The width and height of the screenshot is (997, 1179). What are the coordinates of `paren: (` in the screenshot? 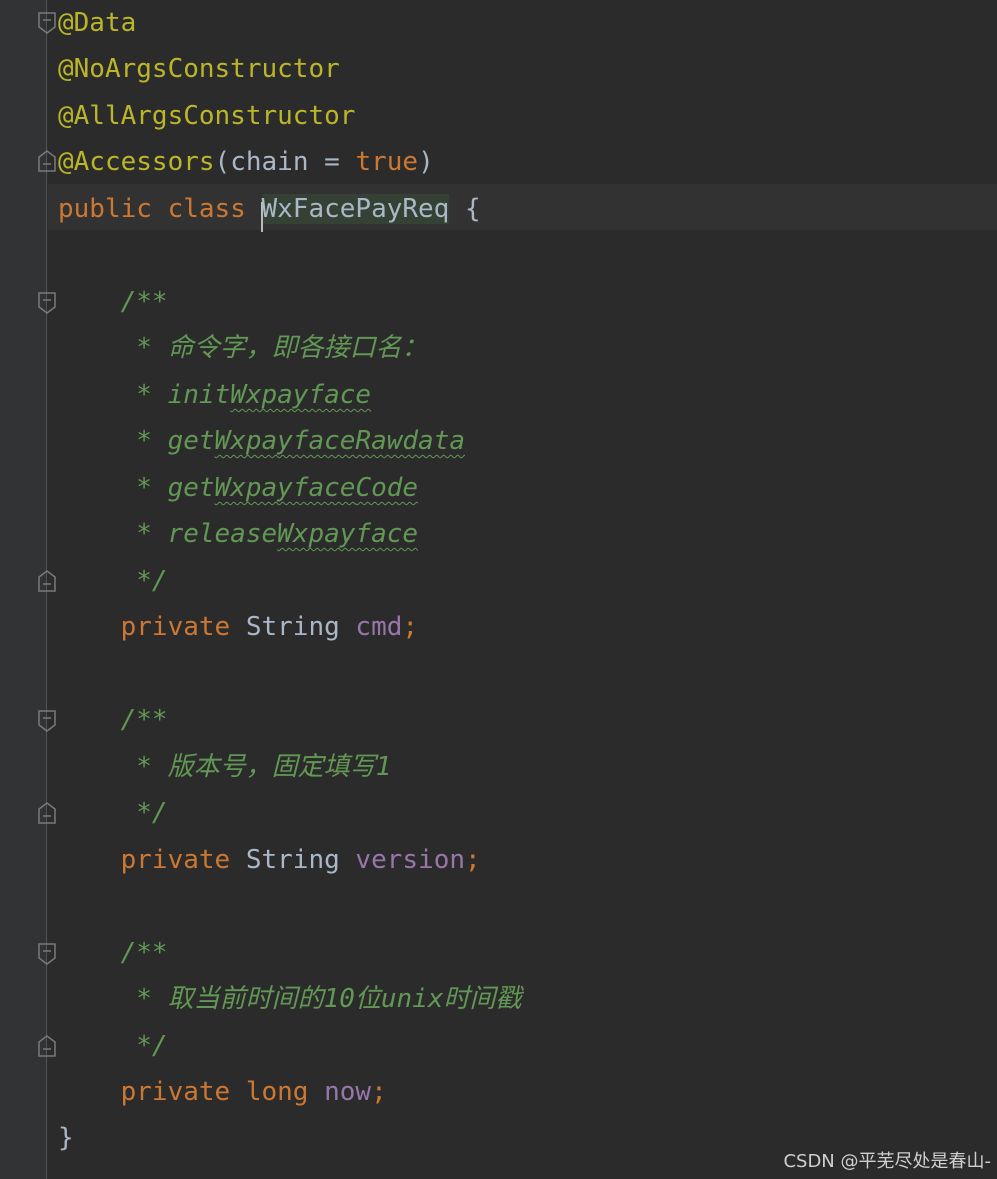 It's located at (222, 162).